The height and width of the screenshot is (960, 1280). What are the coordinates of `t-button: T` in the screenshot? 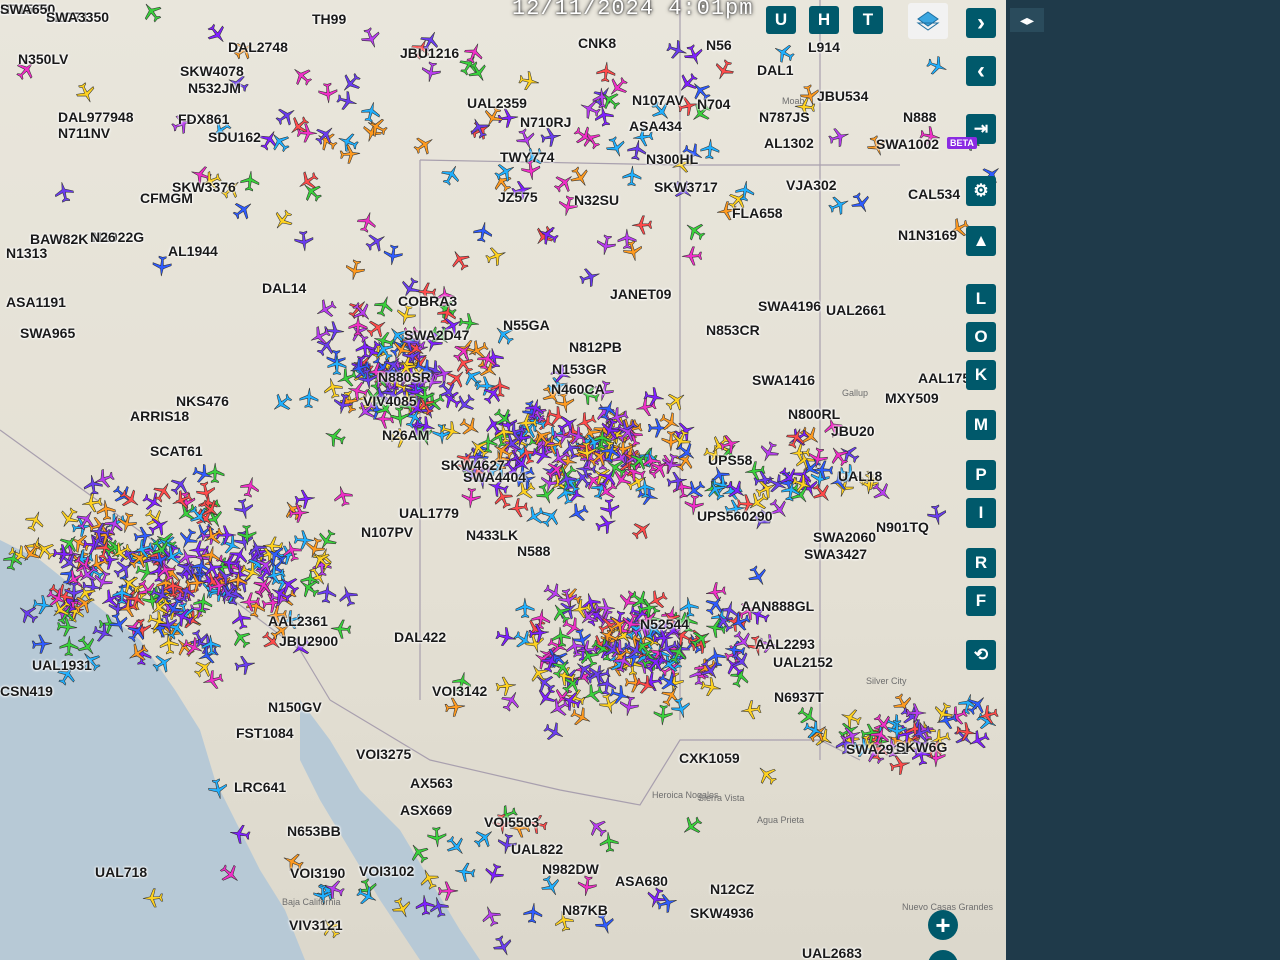 It's located at (868, 20).